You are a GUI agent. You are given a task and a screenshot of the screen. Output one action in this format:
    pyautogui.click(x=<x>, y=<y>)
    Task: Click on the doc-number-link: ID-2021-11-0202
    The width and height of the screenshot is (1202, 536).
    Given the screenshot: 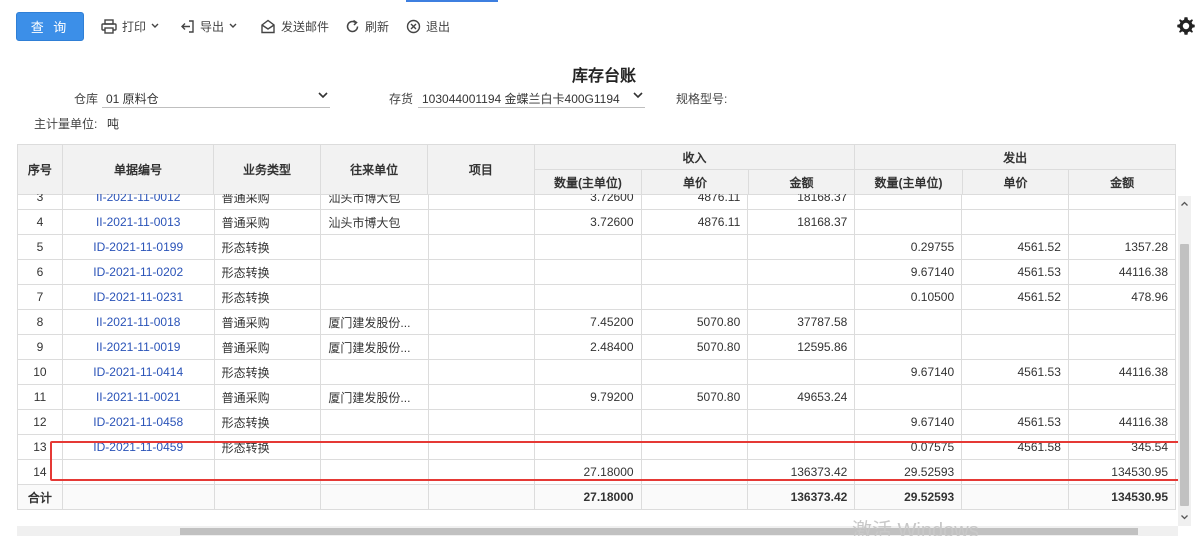 What is the action you would take?
    pyautogui.click(x=138, y=272)
    